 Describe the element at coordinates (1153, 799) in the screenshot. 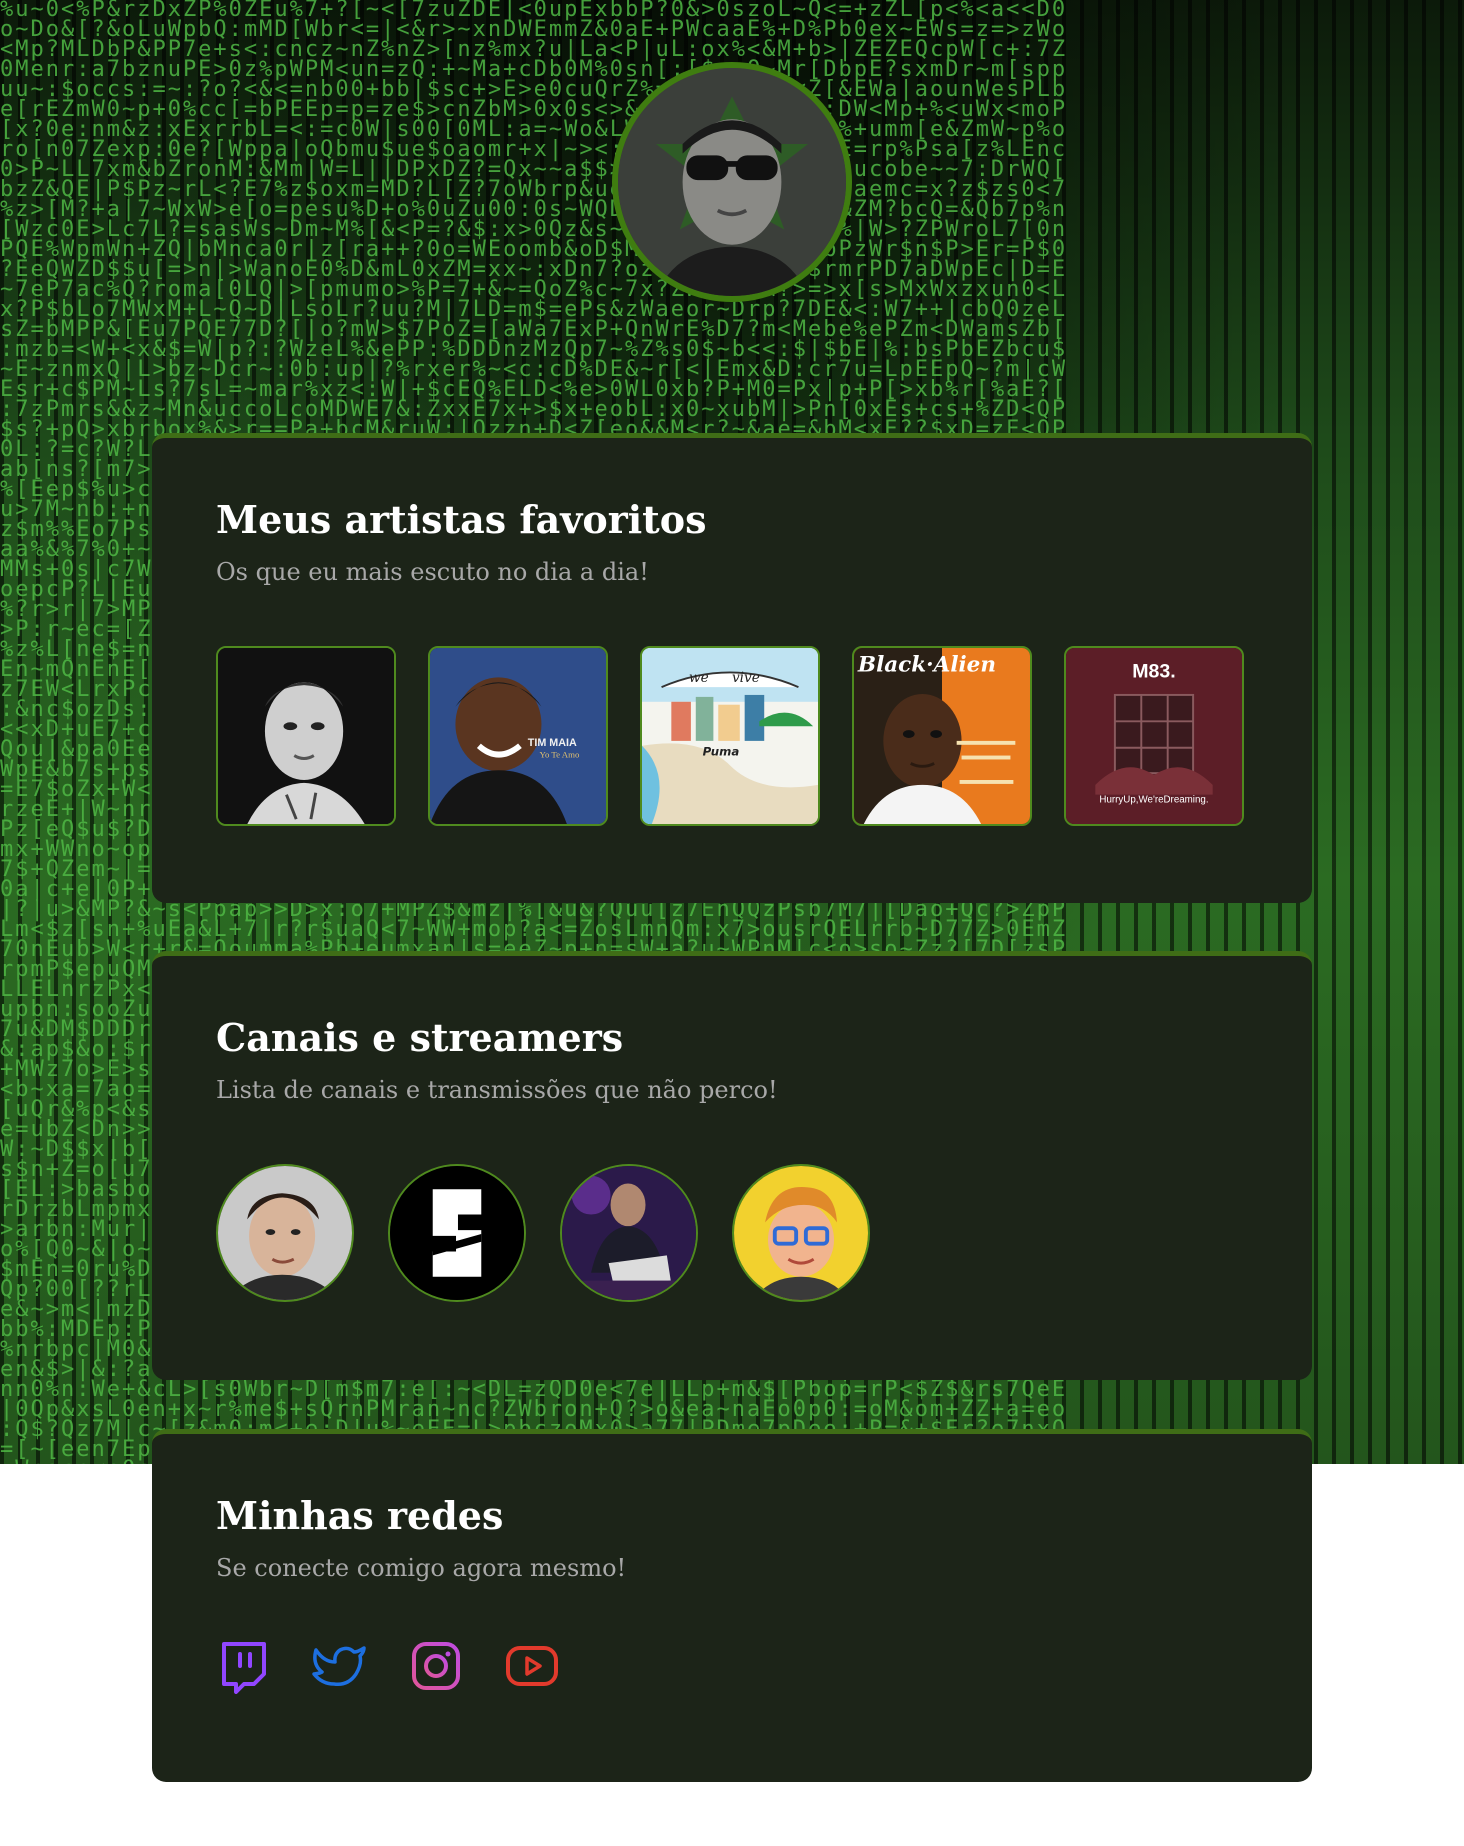

I see `m83-cover-subtitle: HurryUp,We'reDreaming.` at that location.